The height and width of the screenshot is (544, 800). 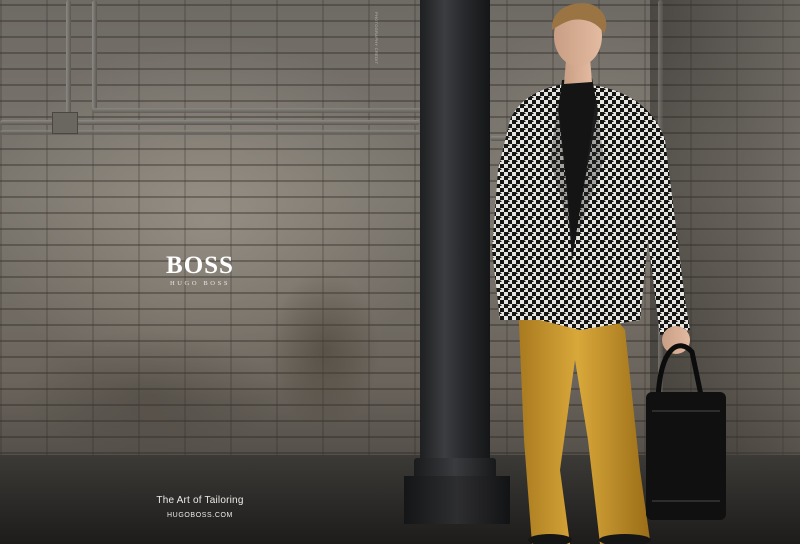 What do you see at coordinates (584, 422) in the screenshot?
I see `trousers` at bounding box center [584, 422].